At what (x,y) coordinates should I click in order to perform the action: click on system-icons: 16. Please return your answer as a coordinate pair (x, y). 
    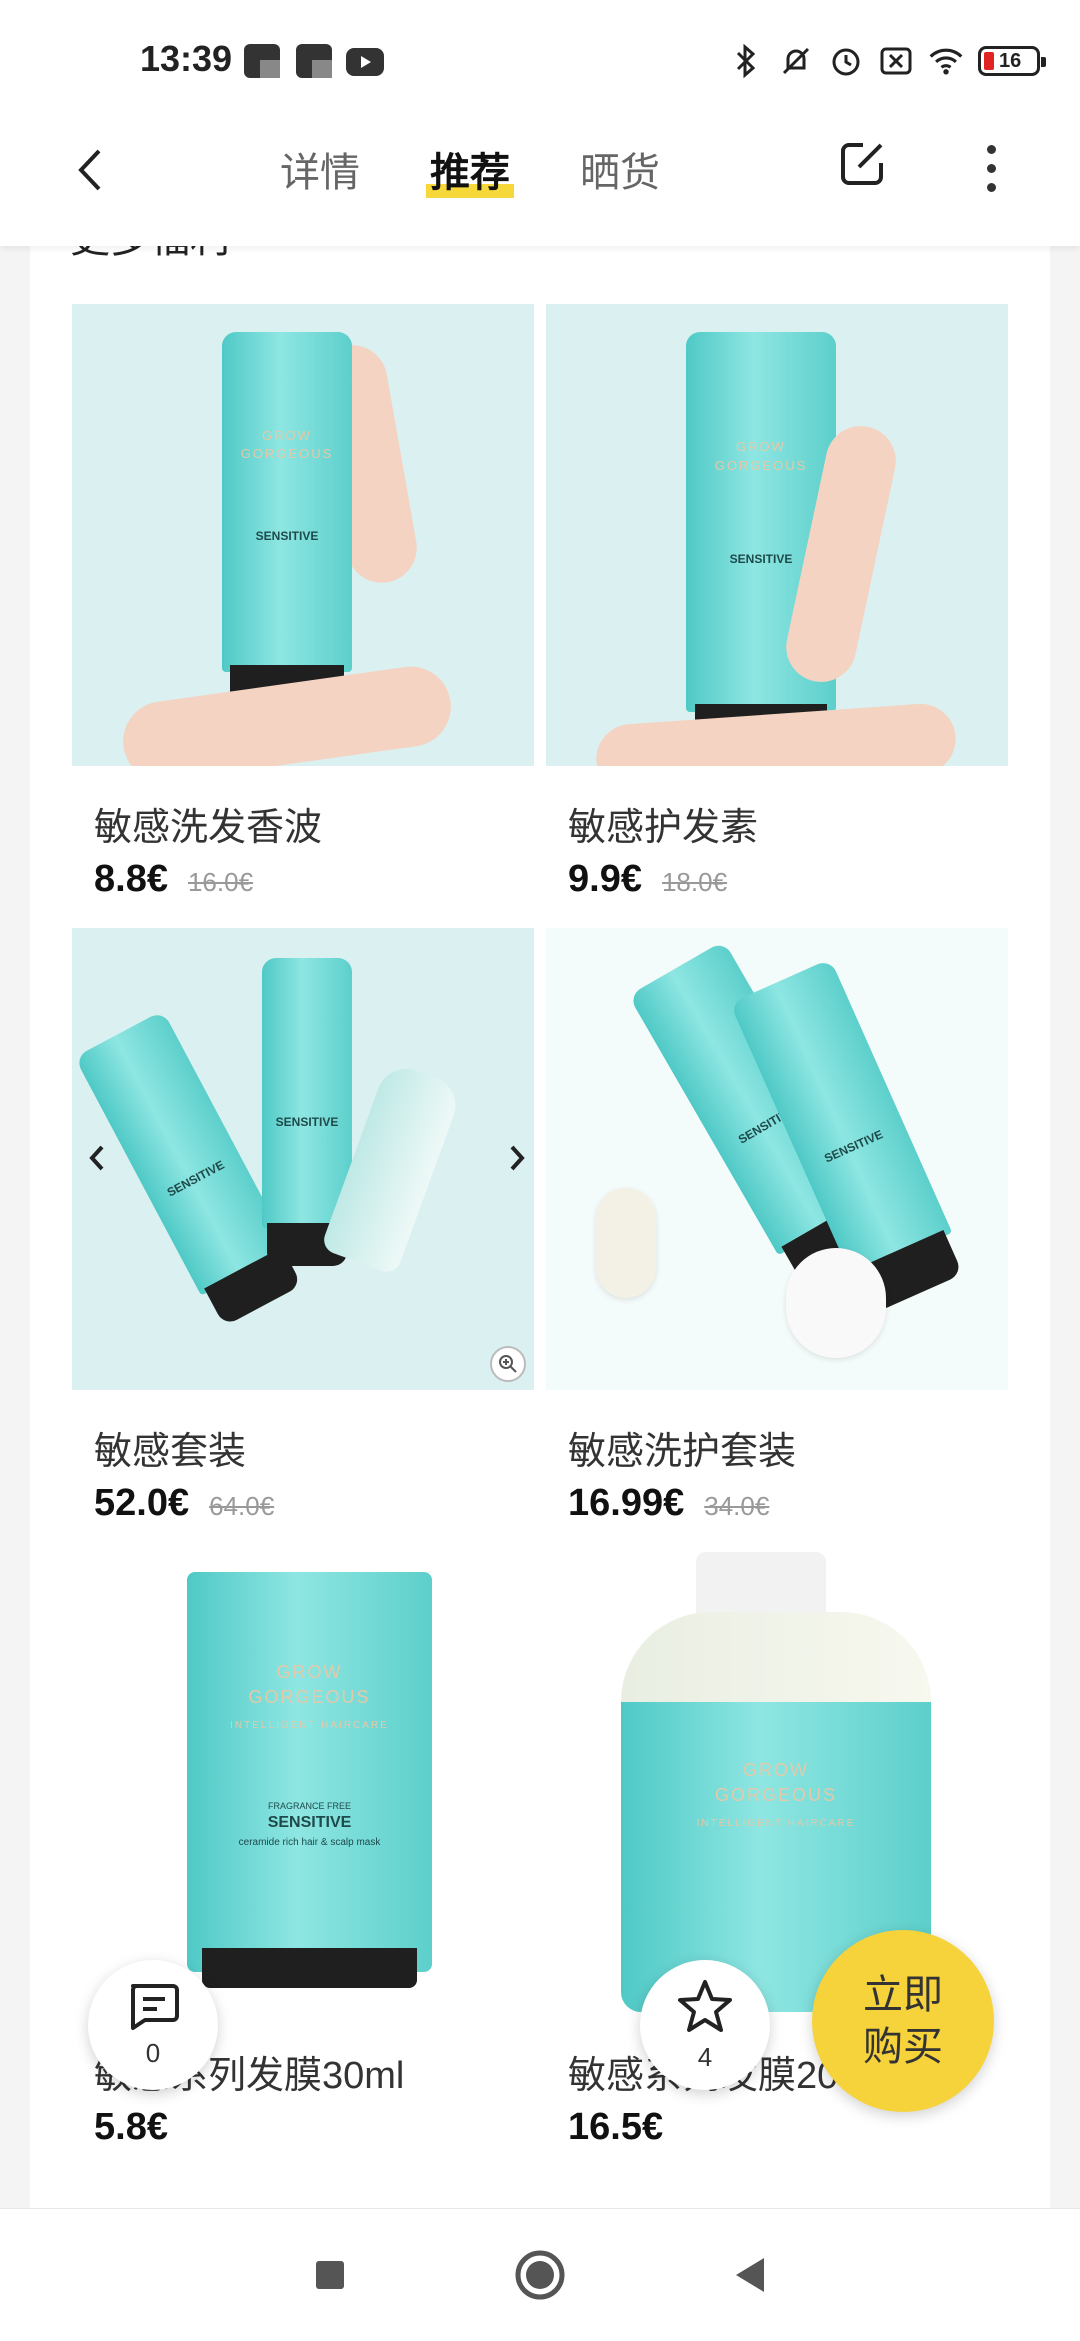
    Looking at the image, I should click on (887, 61).